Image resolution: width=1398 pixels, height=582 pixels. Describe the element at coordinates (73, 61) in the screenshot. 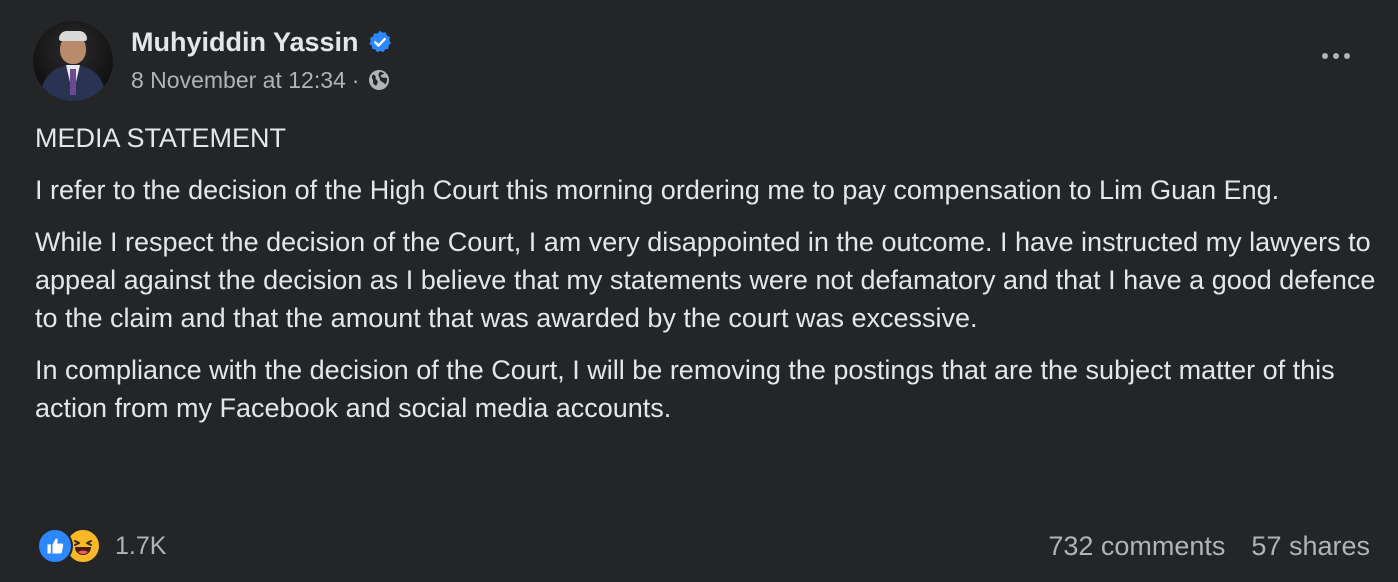

I see `author-avatar` at that location.